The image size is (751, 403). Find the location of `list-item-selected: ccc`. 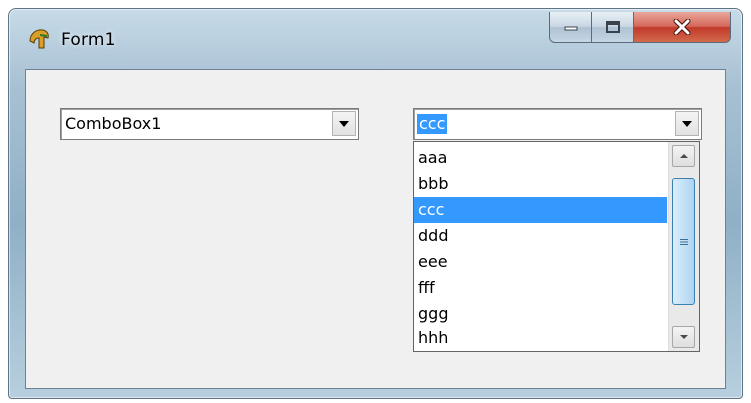

list-item-selected: ccc is located at coordinates (540, 210).